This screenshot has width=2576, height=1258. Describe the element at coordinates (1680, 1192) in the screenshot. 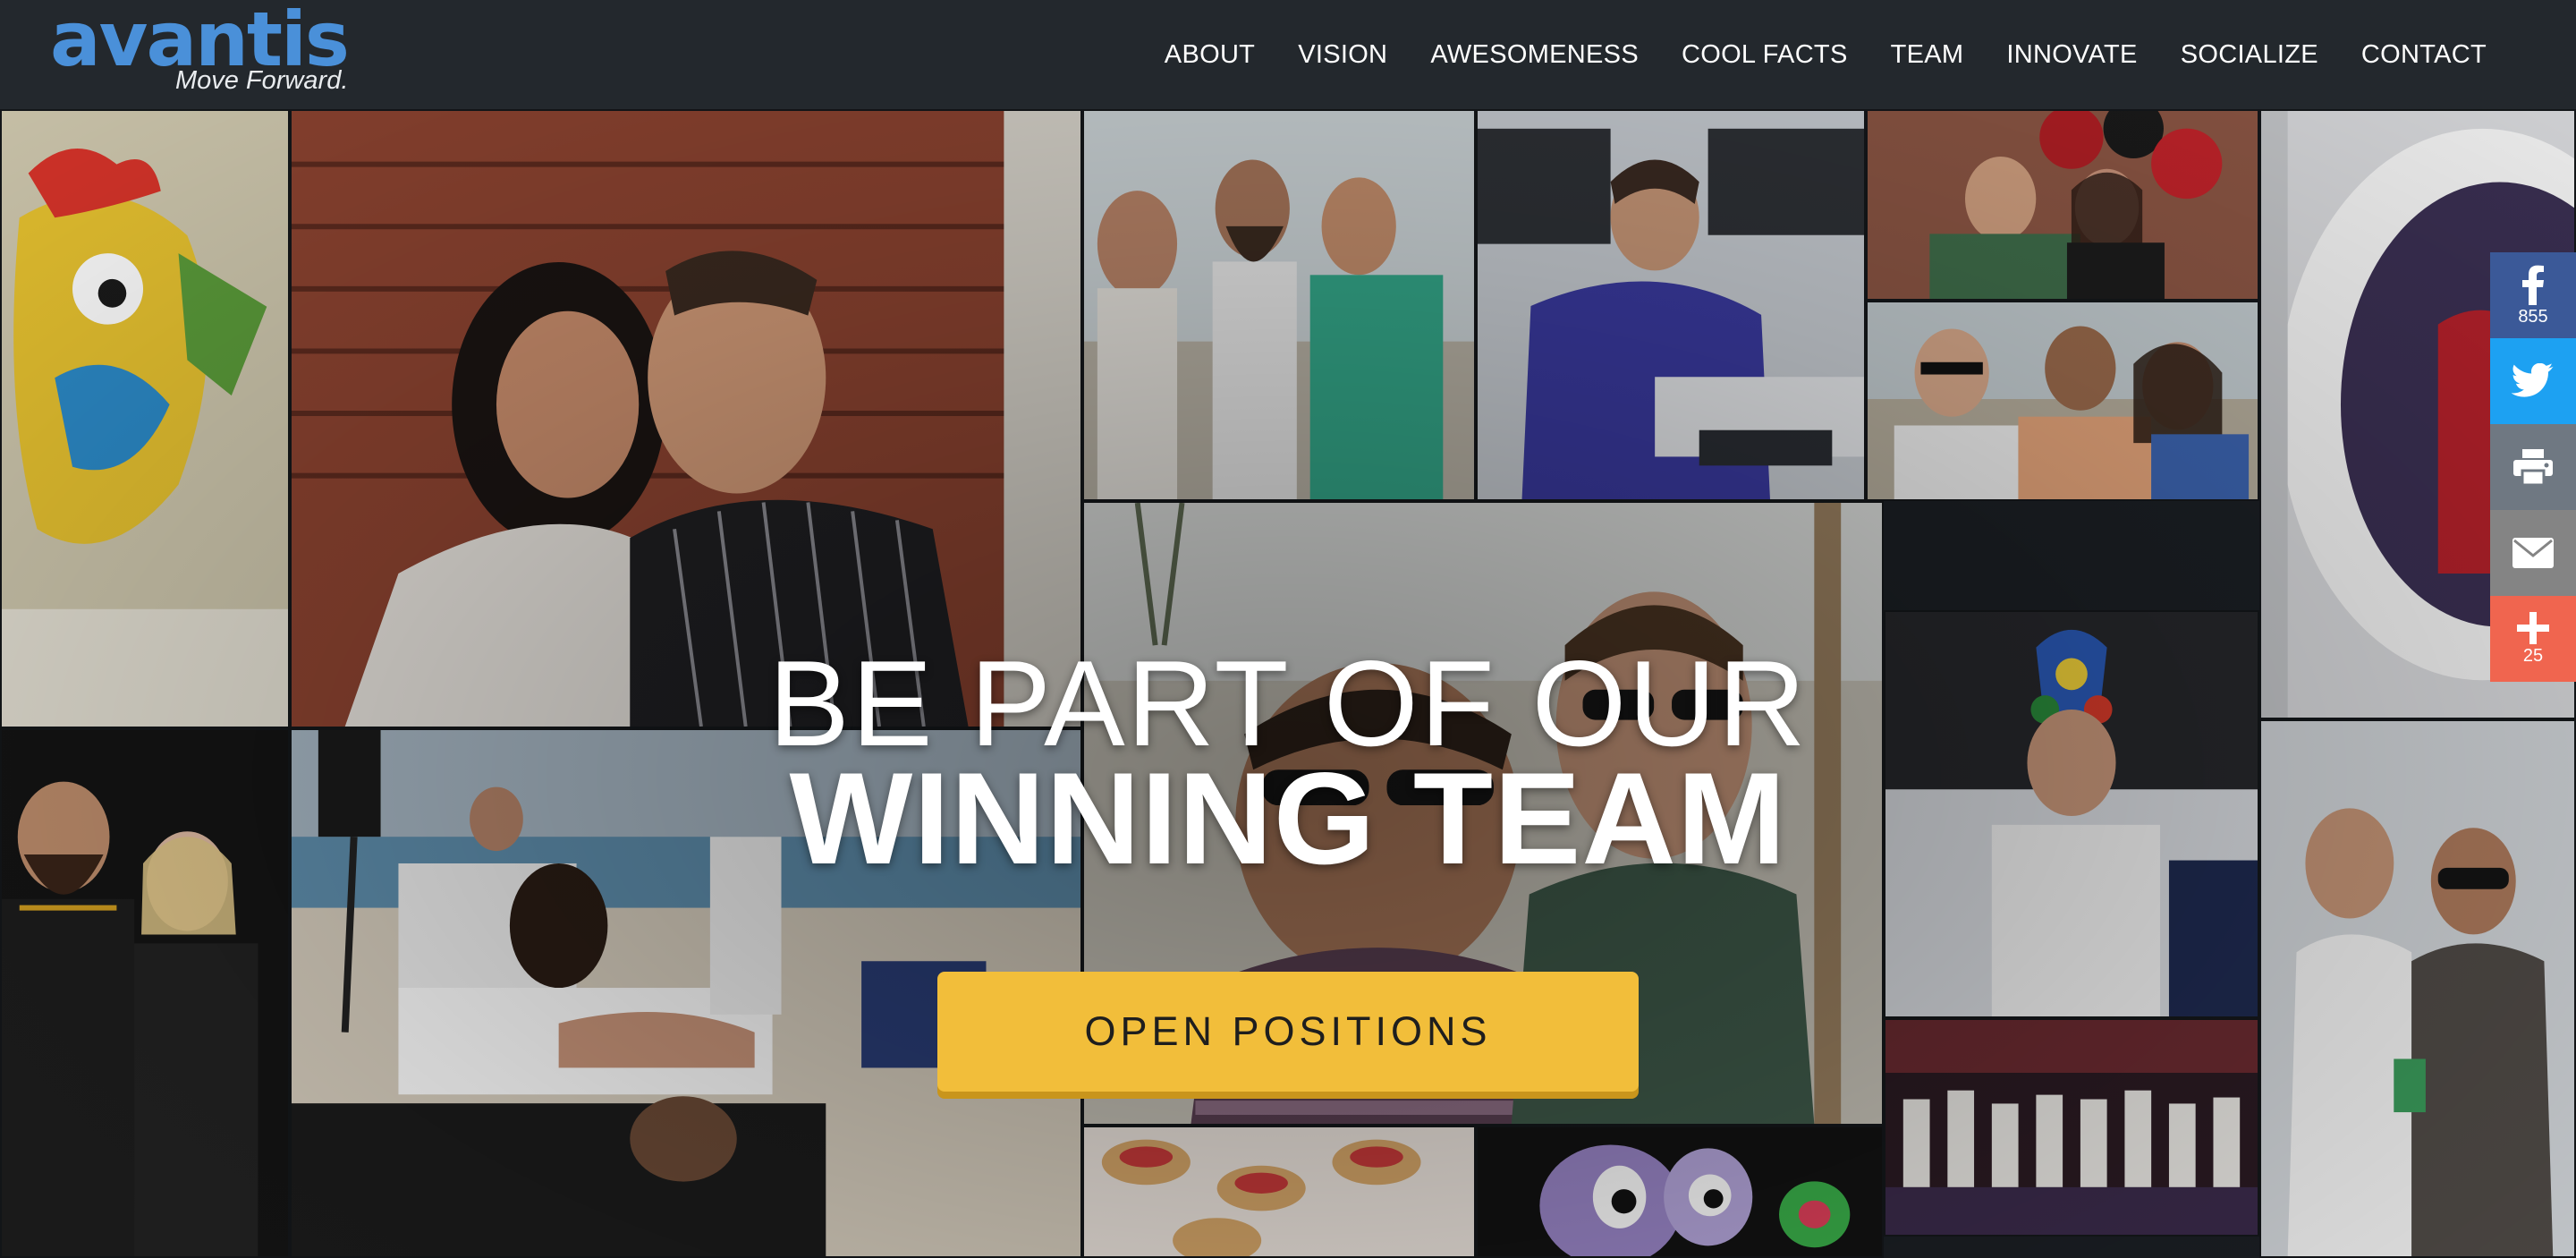

I see `photo-balloon-sculpture` at that location.